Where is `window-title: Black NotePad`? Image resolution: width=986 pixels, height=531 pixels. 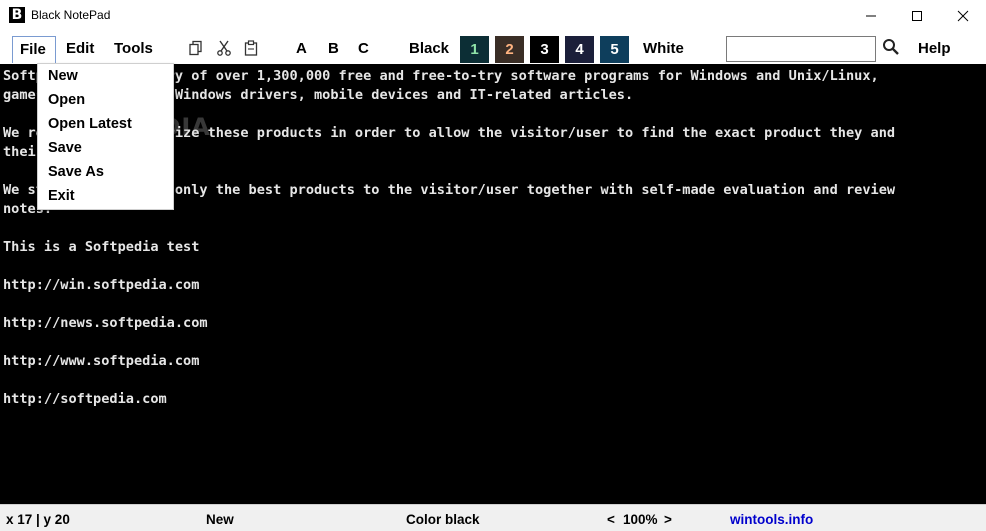
window-title: Black NotePad is located at coordinates (71, 15).